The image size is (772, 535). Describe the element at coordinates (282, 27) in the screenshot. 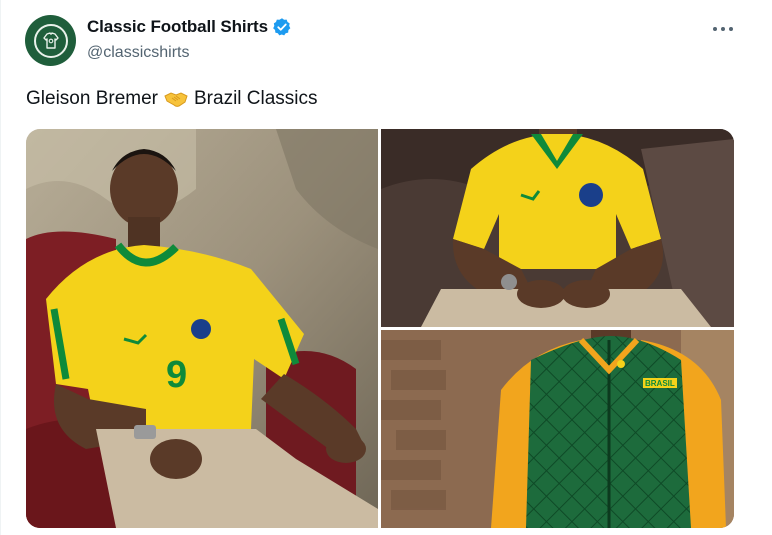

I see `verified-badge-icon` at that location.